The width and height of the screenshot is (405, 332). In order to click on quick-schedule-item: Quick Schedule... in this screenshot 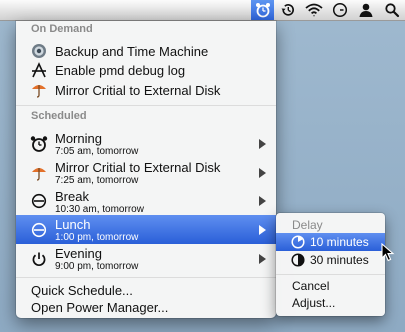, I will do `click(82, 290)`.